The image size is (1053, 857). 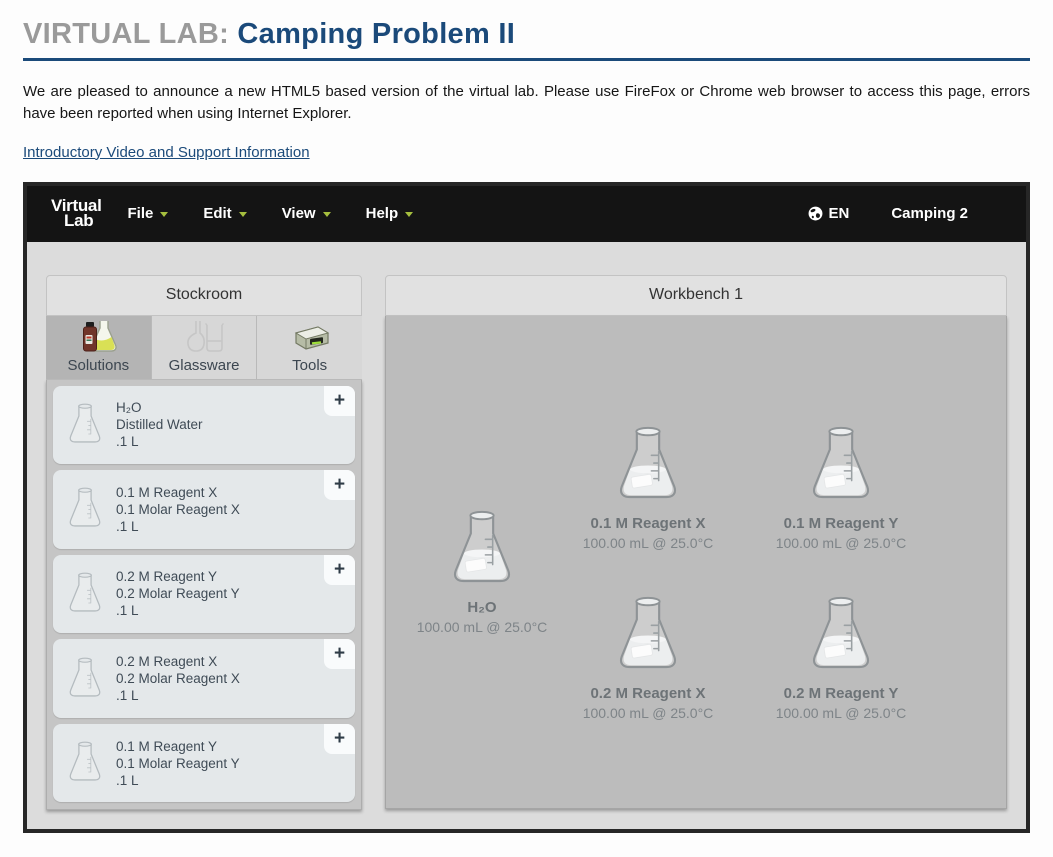 What do you see at coordinates (482, 607) in the screenshot?
I see `bench-flask-name: H₂O` at bounding box center [482, 607].